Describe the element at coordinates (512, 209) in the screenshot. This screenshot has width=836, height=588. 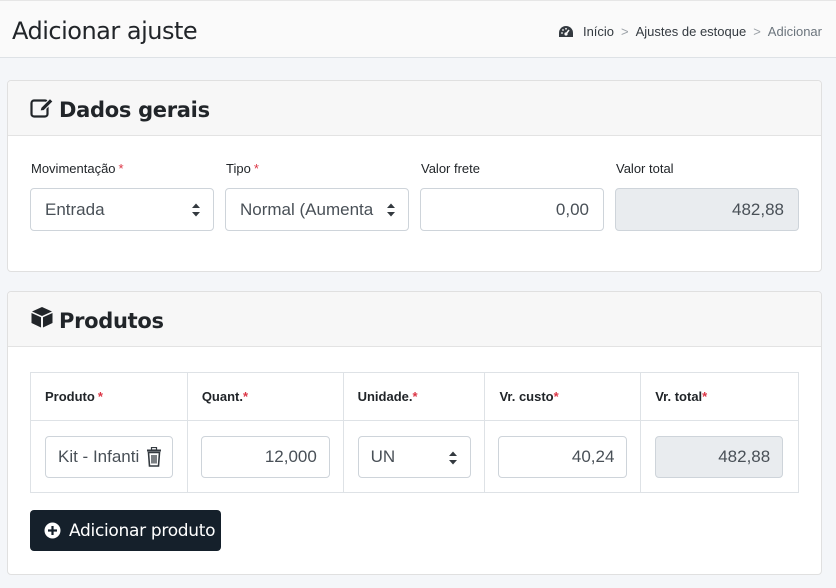
I see `valor-frete-input: 0,00` at that location.